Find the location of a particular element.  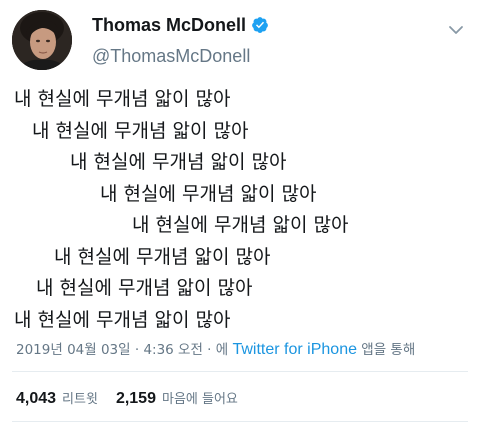

meta-separator: · 에 is located at coordinates (217, 350).